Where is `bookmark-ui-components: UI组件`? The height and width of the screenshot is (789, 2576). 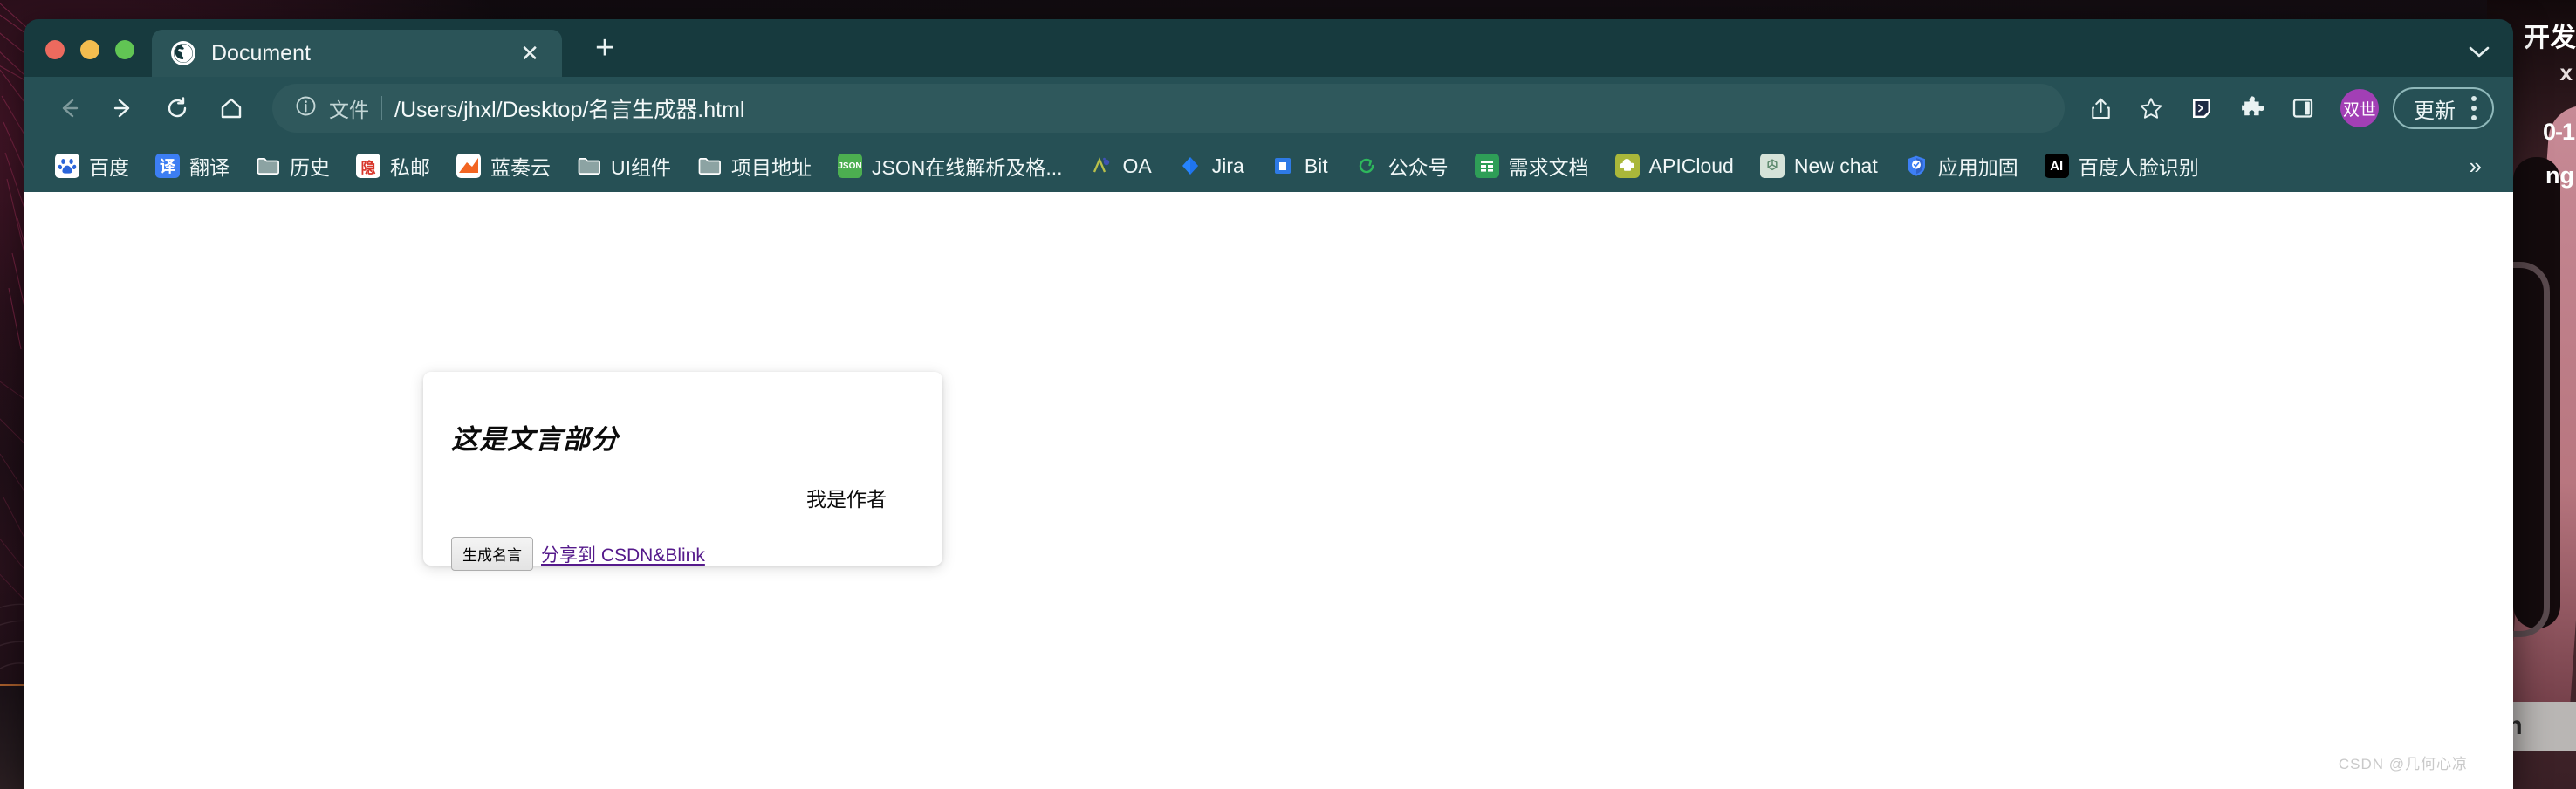 bookmark-ui-components: UI组件 is located at coordinates (624, 166).